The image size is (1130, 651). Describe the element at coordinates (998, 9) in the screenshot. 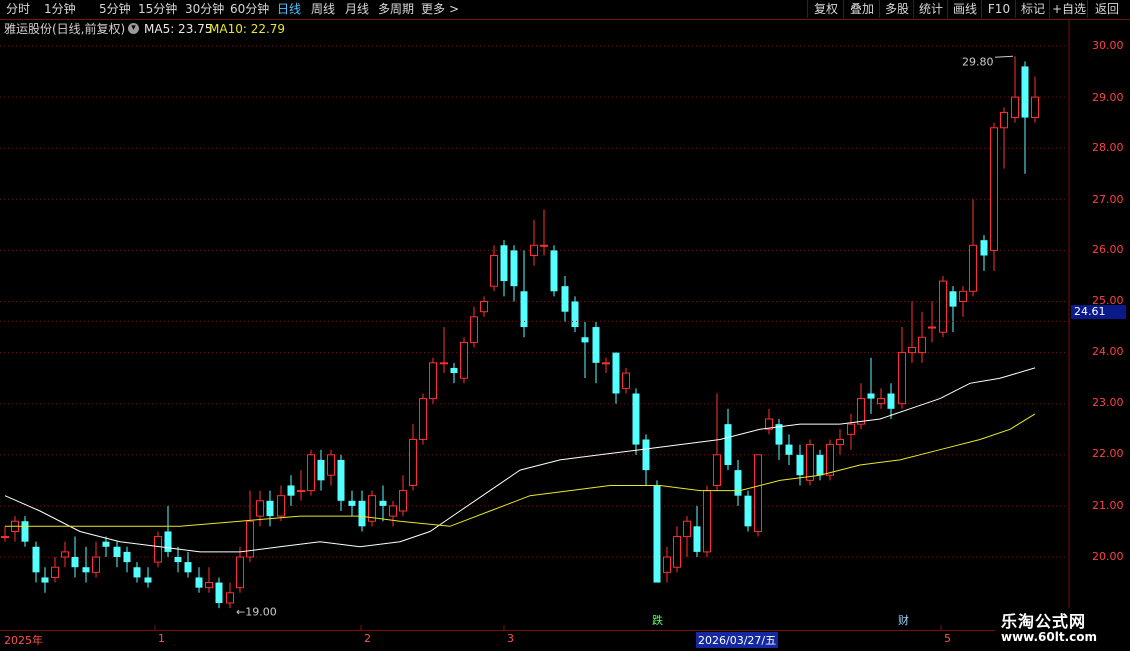

I see `f10-button: F10` at that location.